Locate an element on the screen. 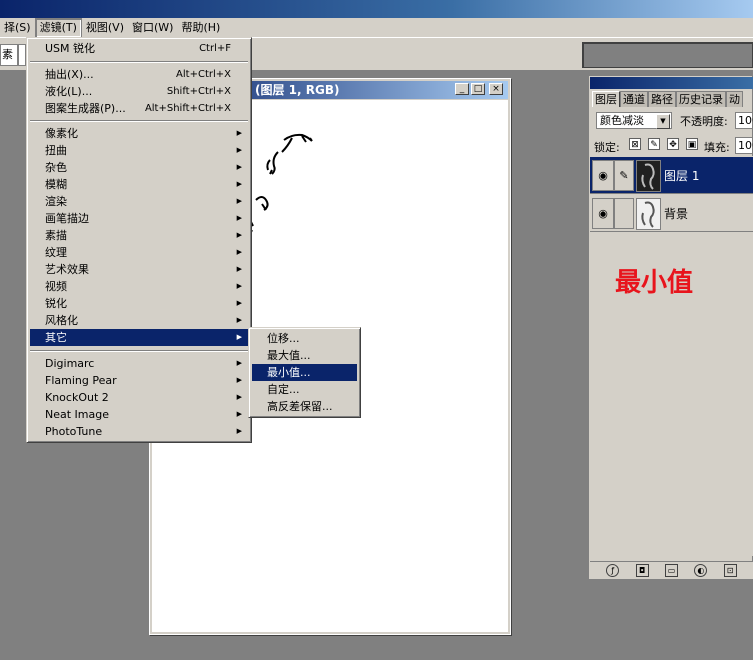  fill-label: 填充: is located at coordinates (717, 147).